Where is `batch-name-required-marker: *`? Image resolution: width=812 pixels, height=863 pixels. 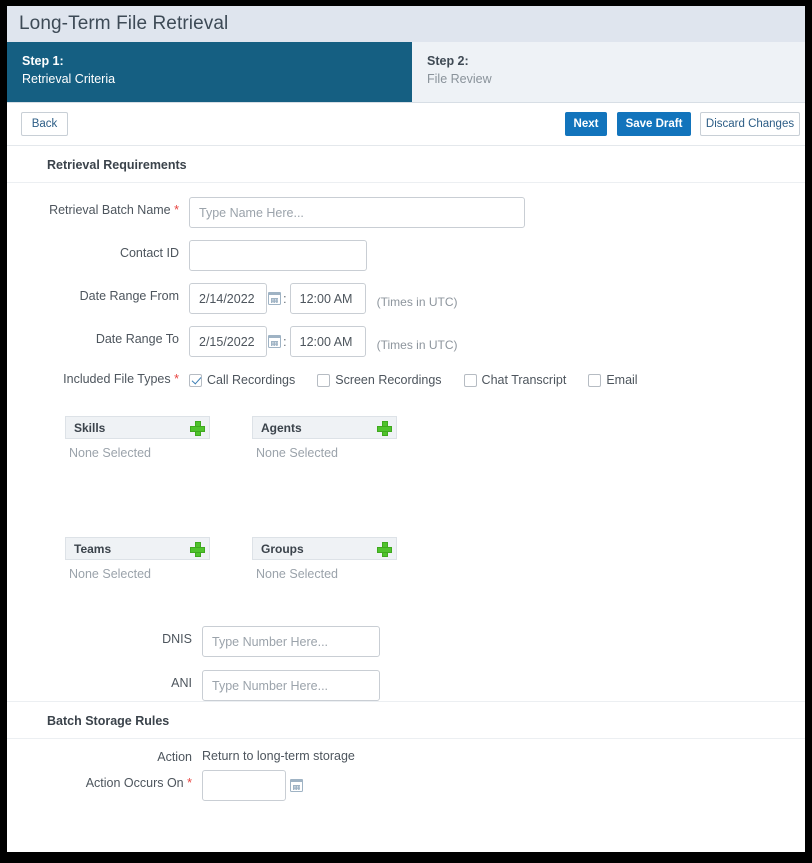
batch-name-required-marker: * is located at coordinates (176, 210).